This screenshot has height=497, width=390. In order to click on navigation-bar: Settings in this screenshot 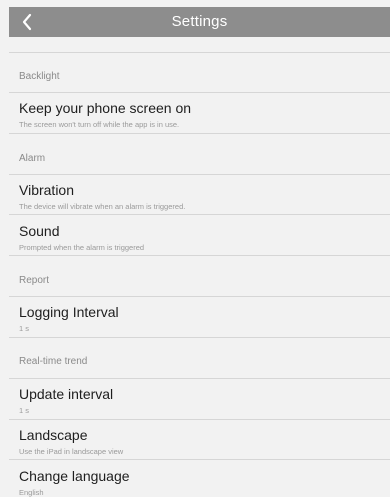, I will do `click(199, 22)`.